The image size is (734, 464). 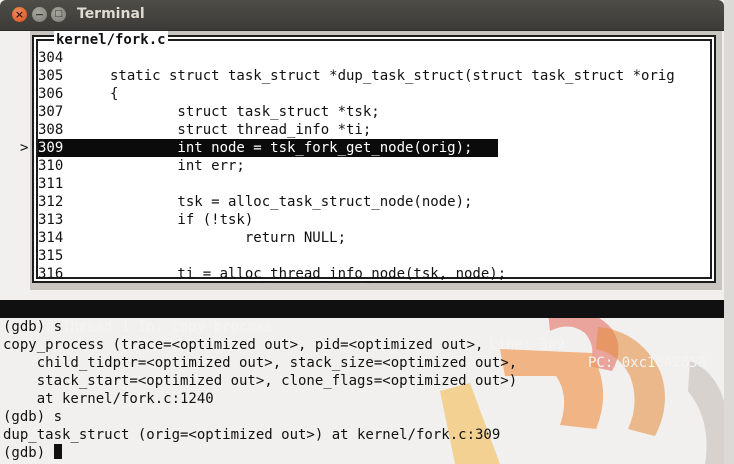 I want to click on line-number: 314, so click(x=51, y=238).